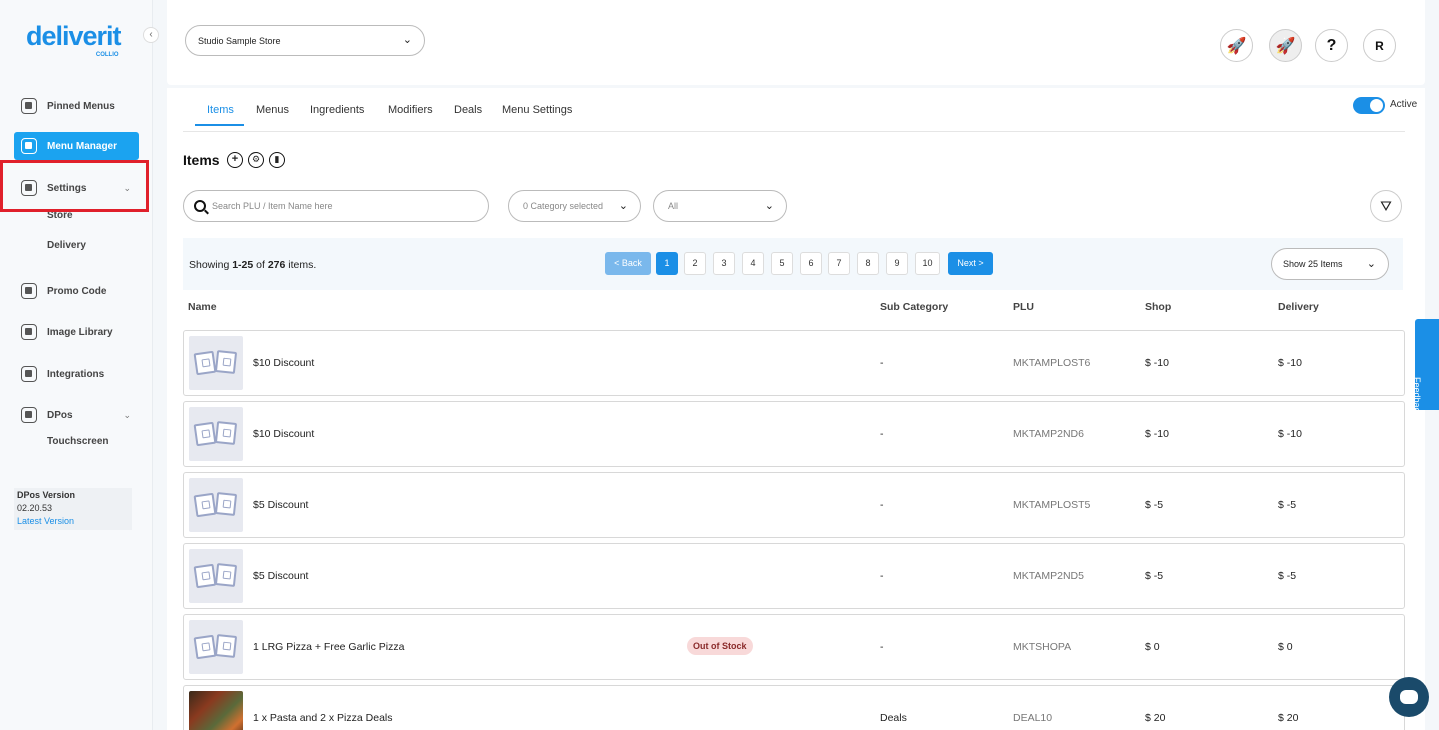  Describe the element at coordinates (29, 291) in the screenshot. I see `ticket-icon` at that location.